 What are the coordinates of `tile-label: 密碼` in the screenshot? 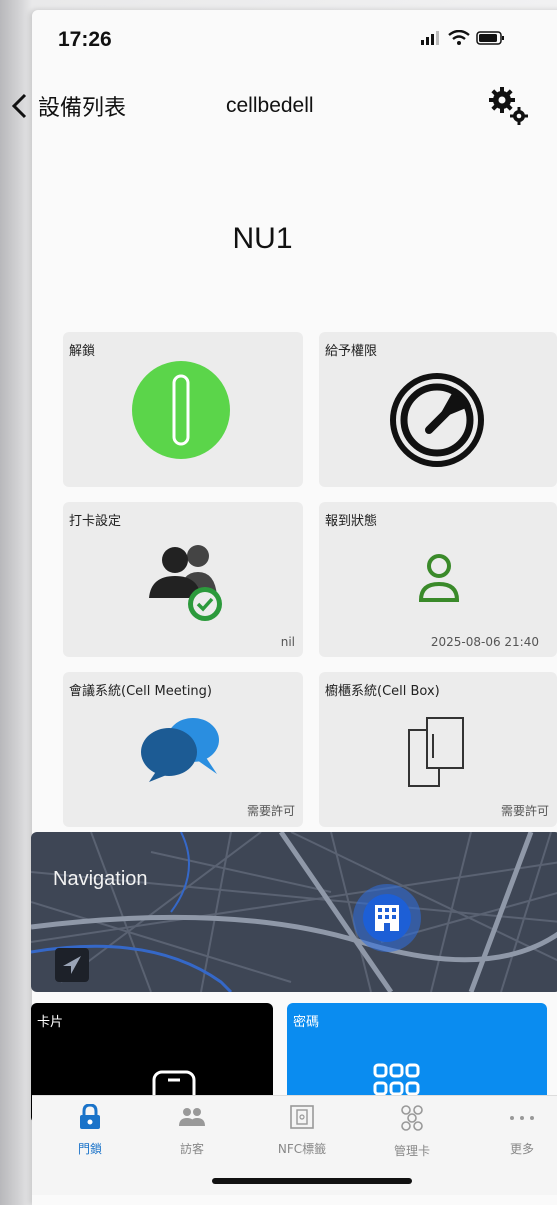 It's located at (306, 1022).